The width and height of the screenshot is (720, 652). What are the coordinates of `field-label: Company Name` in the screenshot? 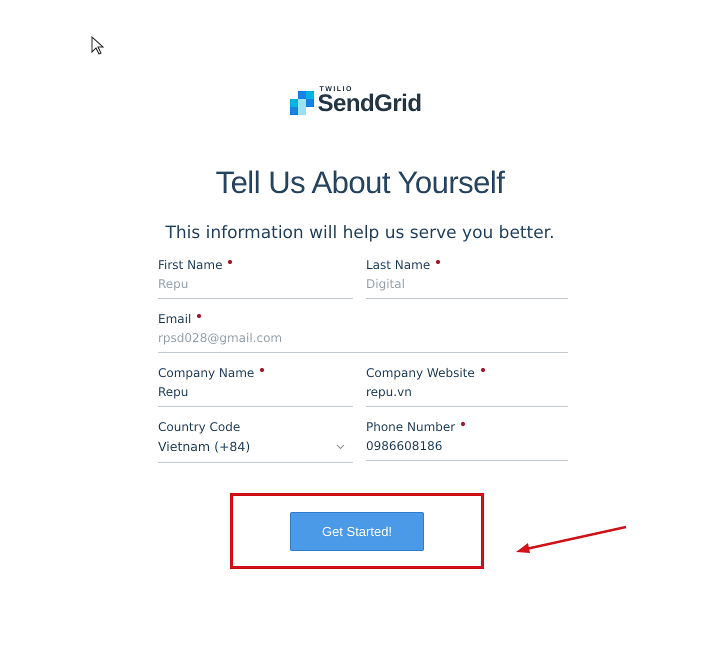 It's located at (255, 373).